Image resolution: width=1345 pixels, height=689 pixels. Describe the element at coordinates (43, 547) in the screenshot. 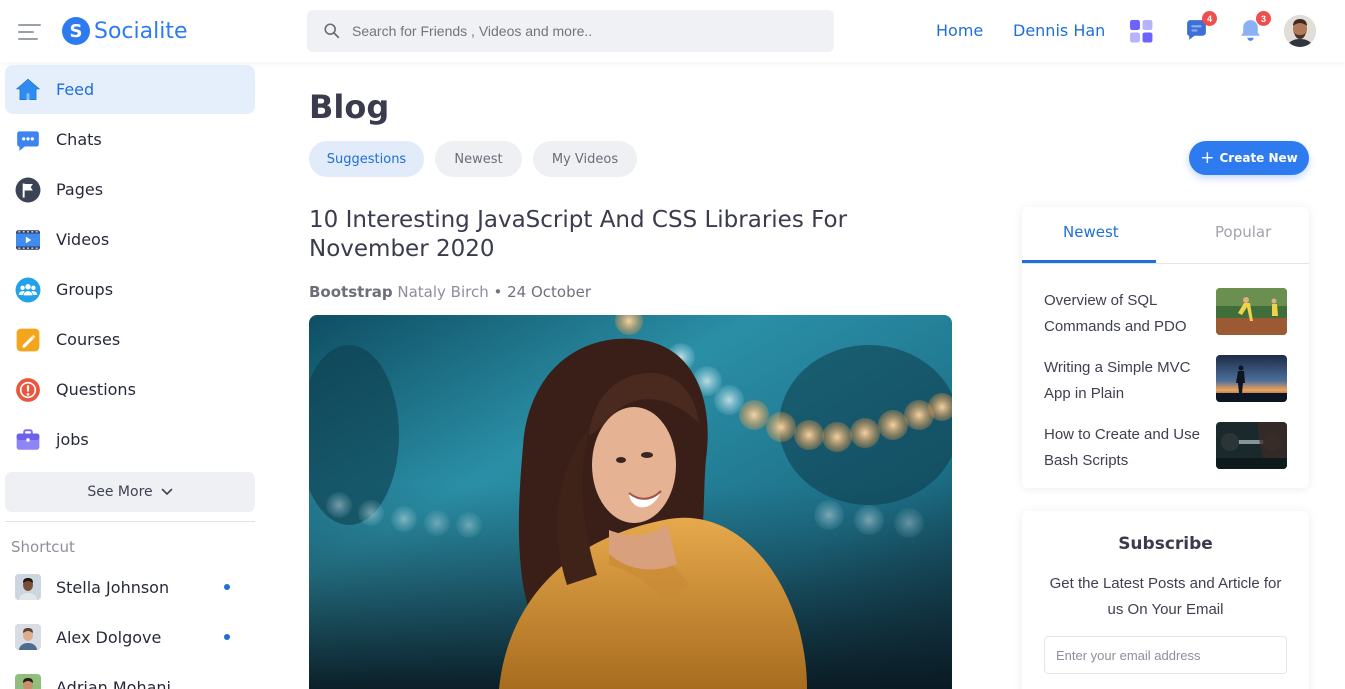

I see `shortcut-heading: Shortcut` at that location.